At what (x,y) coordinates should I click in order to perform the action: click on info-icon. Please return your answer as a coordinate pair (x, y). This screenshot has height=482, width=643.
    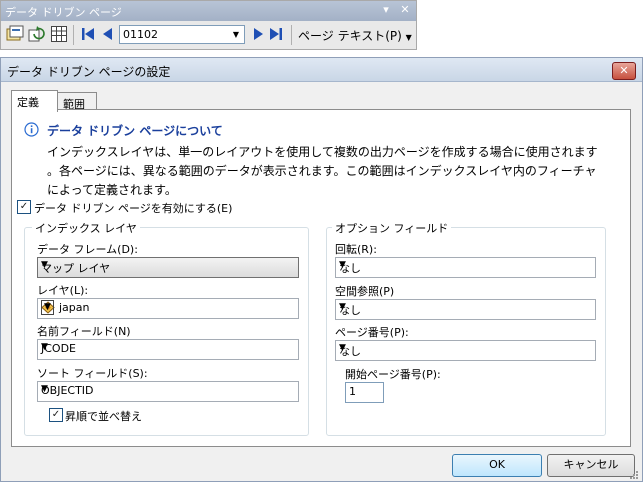
    Looking at the image, I should click on (31, 129).